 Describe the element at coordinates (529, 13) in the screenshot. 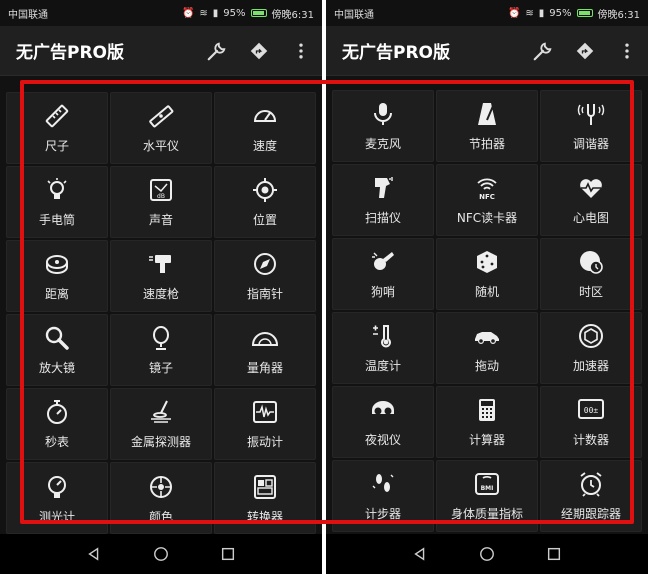

I see `wifi-icon: ≋` at that location.